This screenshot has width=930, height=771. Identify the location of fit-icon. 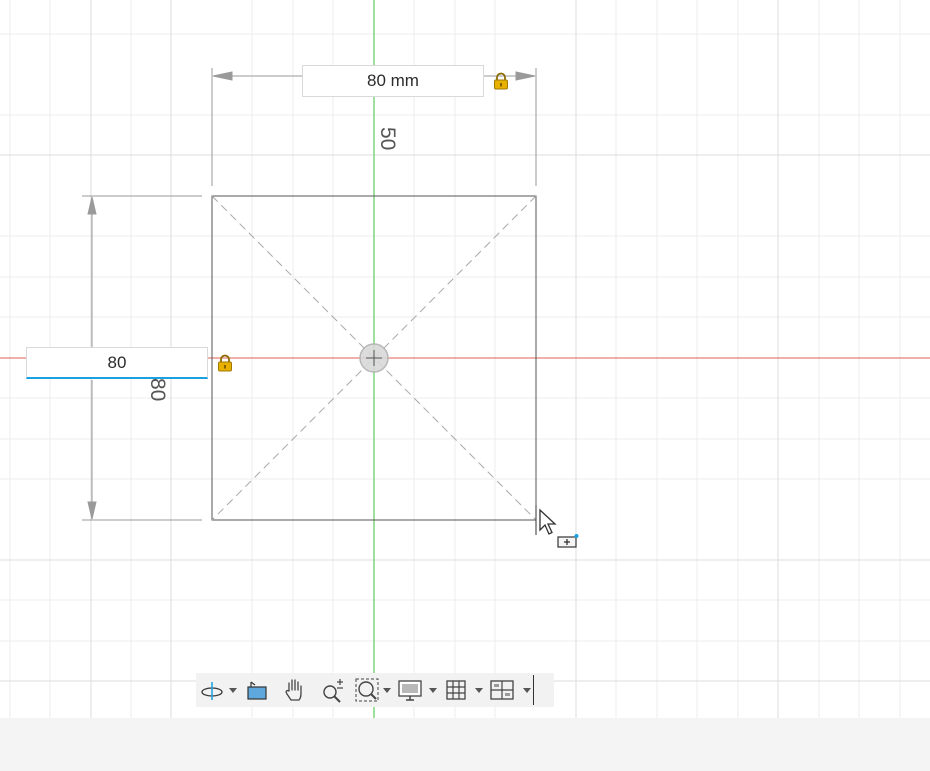
(367, 690).